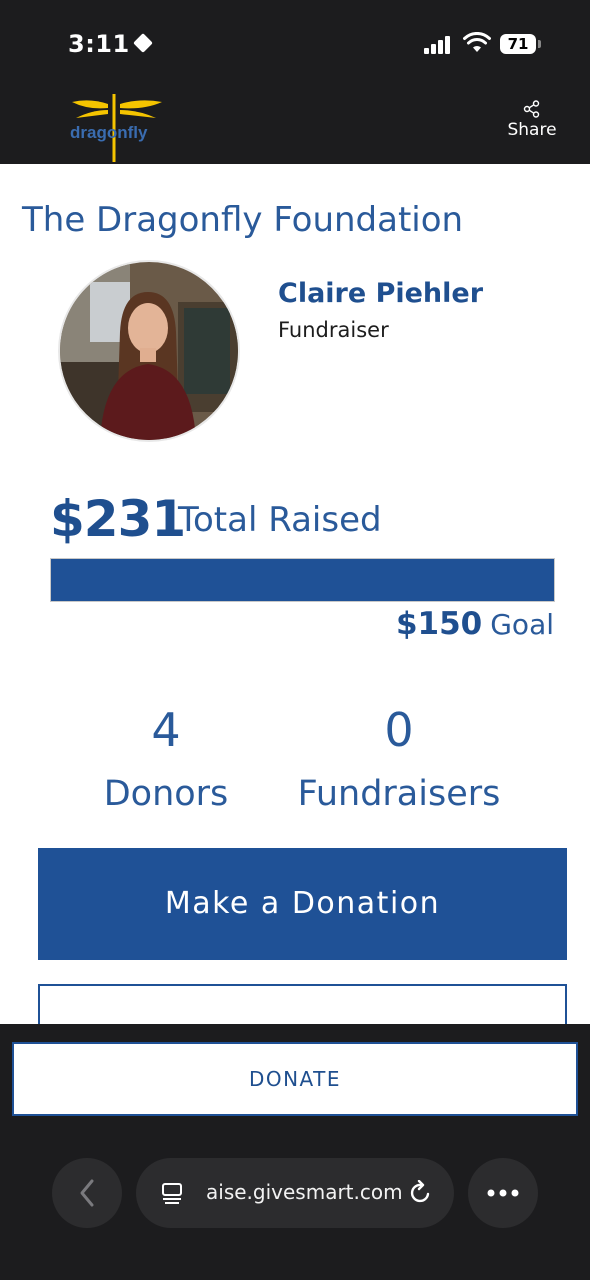 This screenshot has width=590, height=1280. What do you see at coordinates (421, 1193) in the screenshot?
I see `reload-icon` at bounding box center [421, 1193].